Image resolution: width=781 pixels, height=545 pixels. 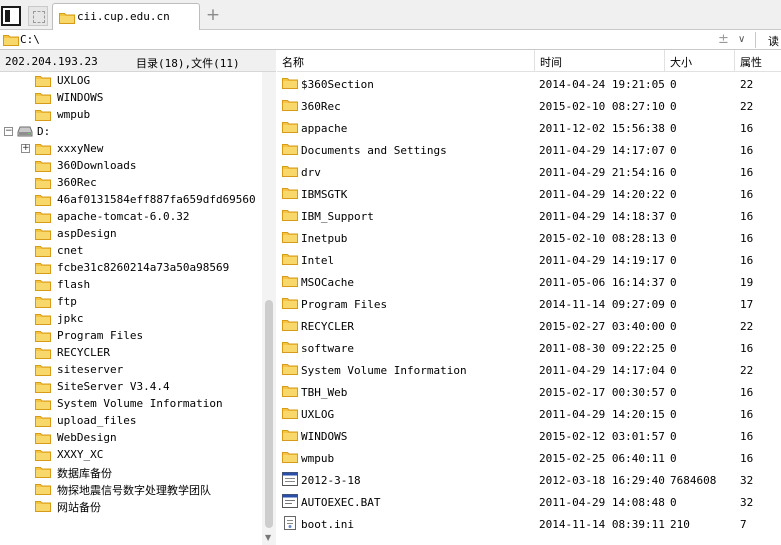 What do you see at coordinates (30, 39) in the screenshot?
I see `address-input: C:\` at bounding box center [30, 39].